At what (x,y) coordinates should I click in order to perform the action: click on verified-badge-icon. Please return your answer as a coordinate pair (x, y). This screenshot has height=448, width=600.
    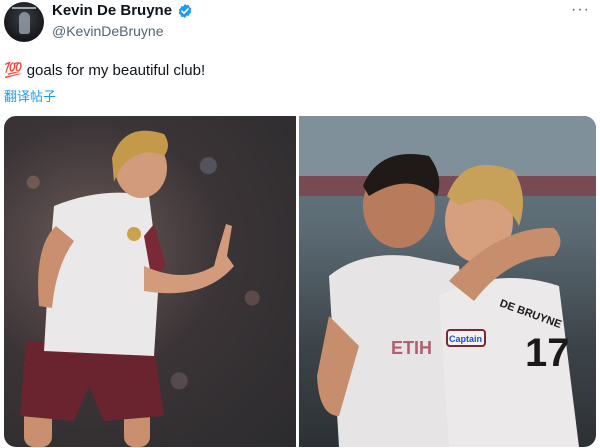
    Looking at the image, I should click on (185, 10).